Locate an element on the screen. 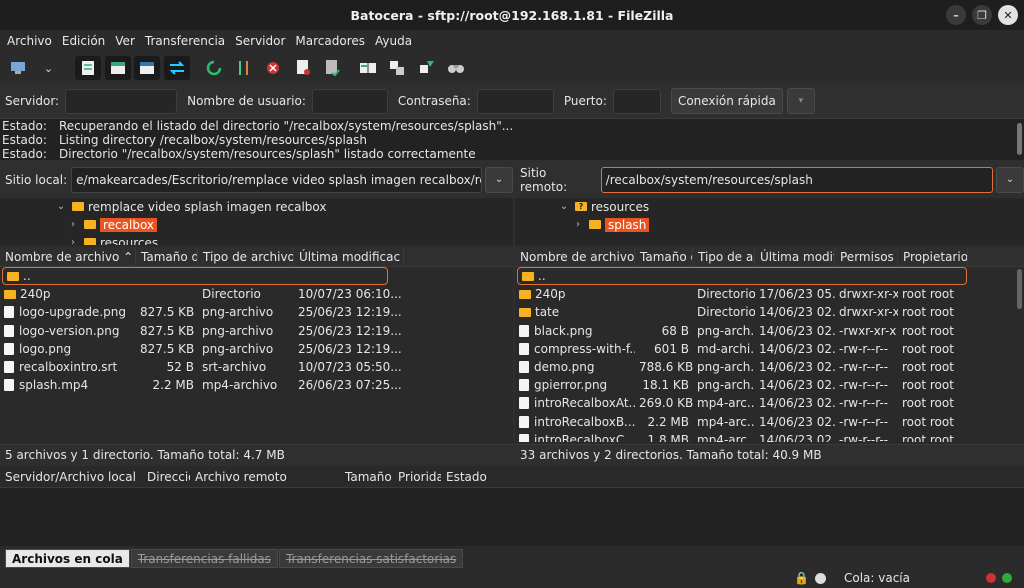 The height and width of the screenshot is (588, 1024). menu-ver: Ver is located at coordinates (125, 41).